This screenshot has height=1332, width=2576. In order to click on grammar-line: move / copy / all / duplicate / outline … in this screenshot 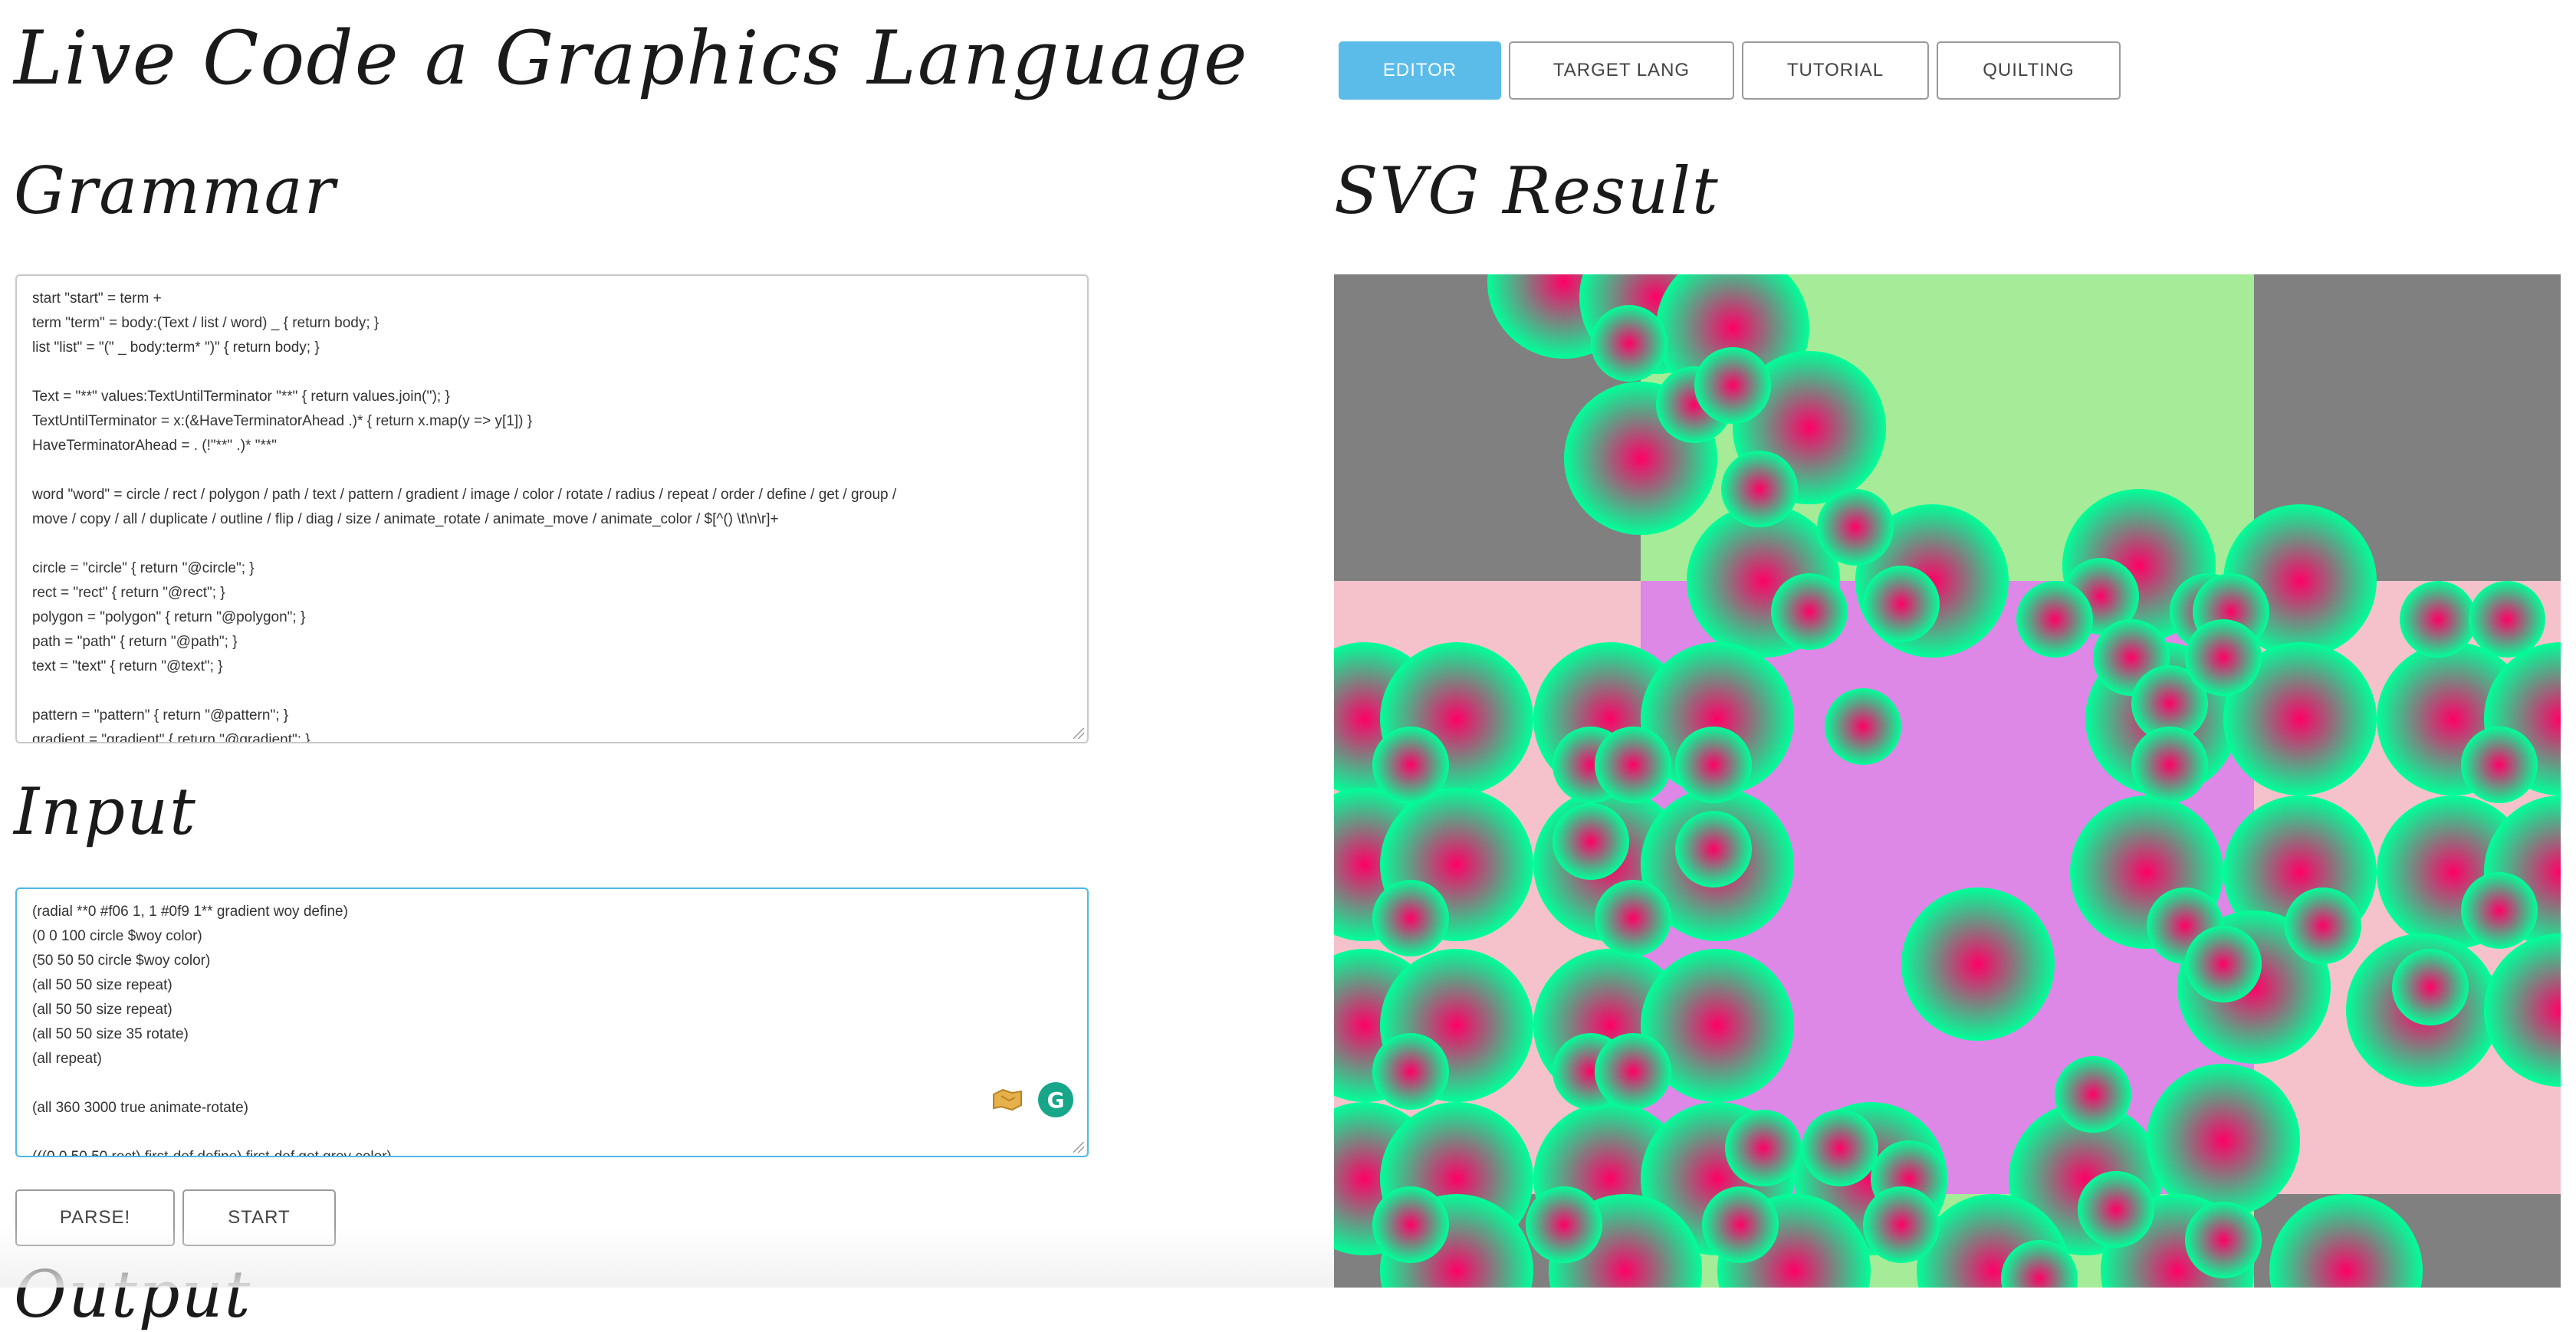, I will do `click(406, 519)`.